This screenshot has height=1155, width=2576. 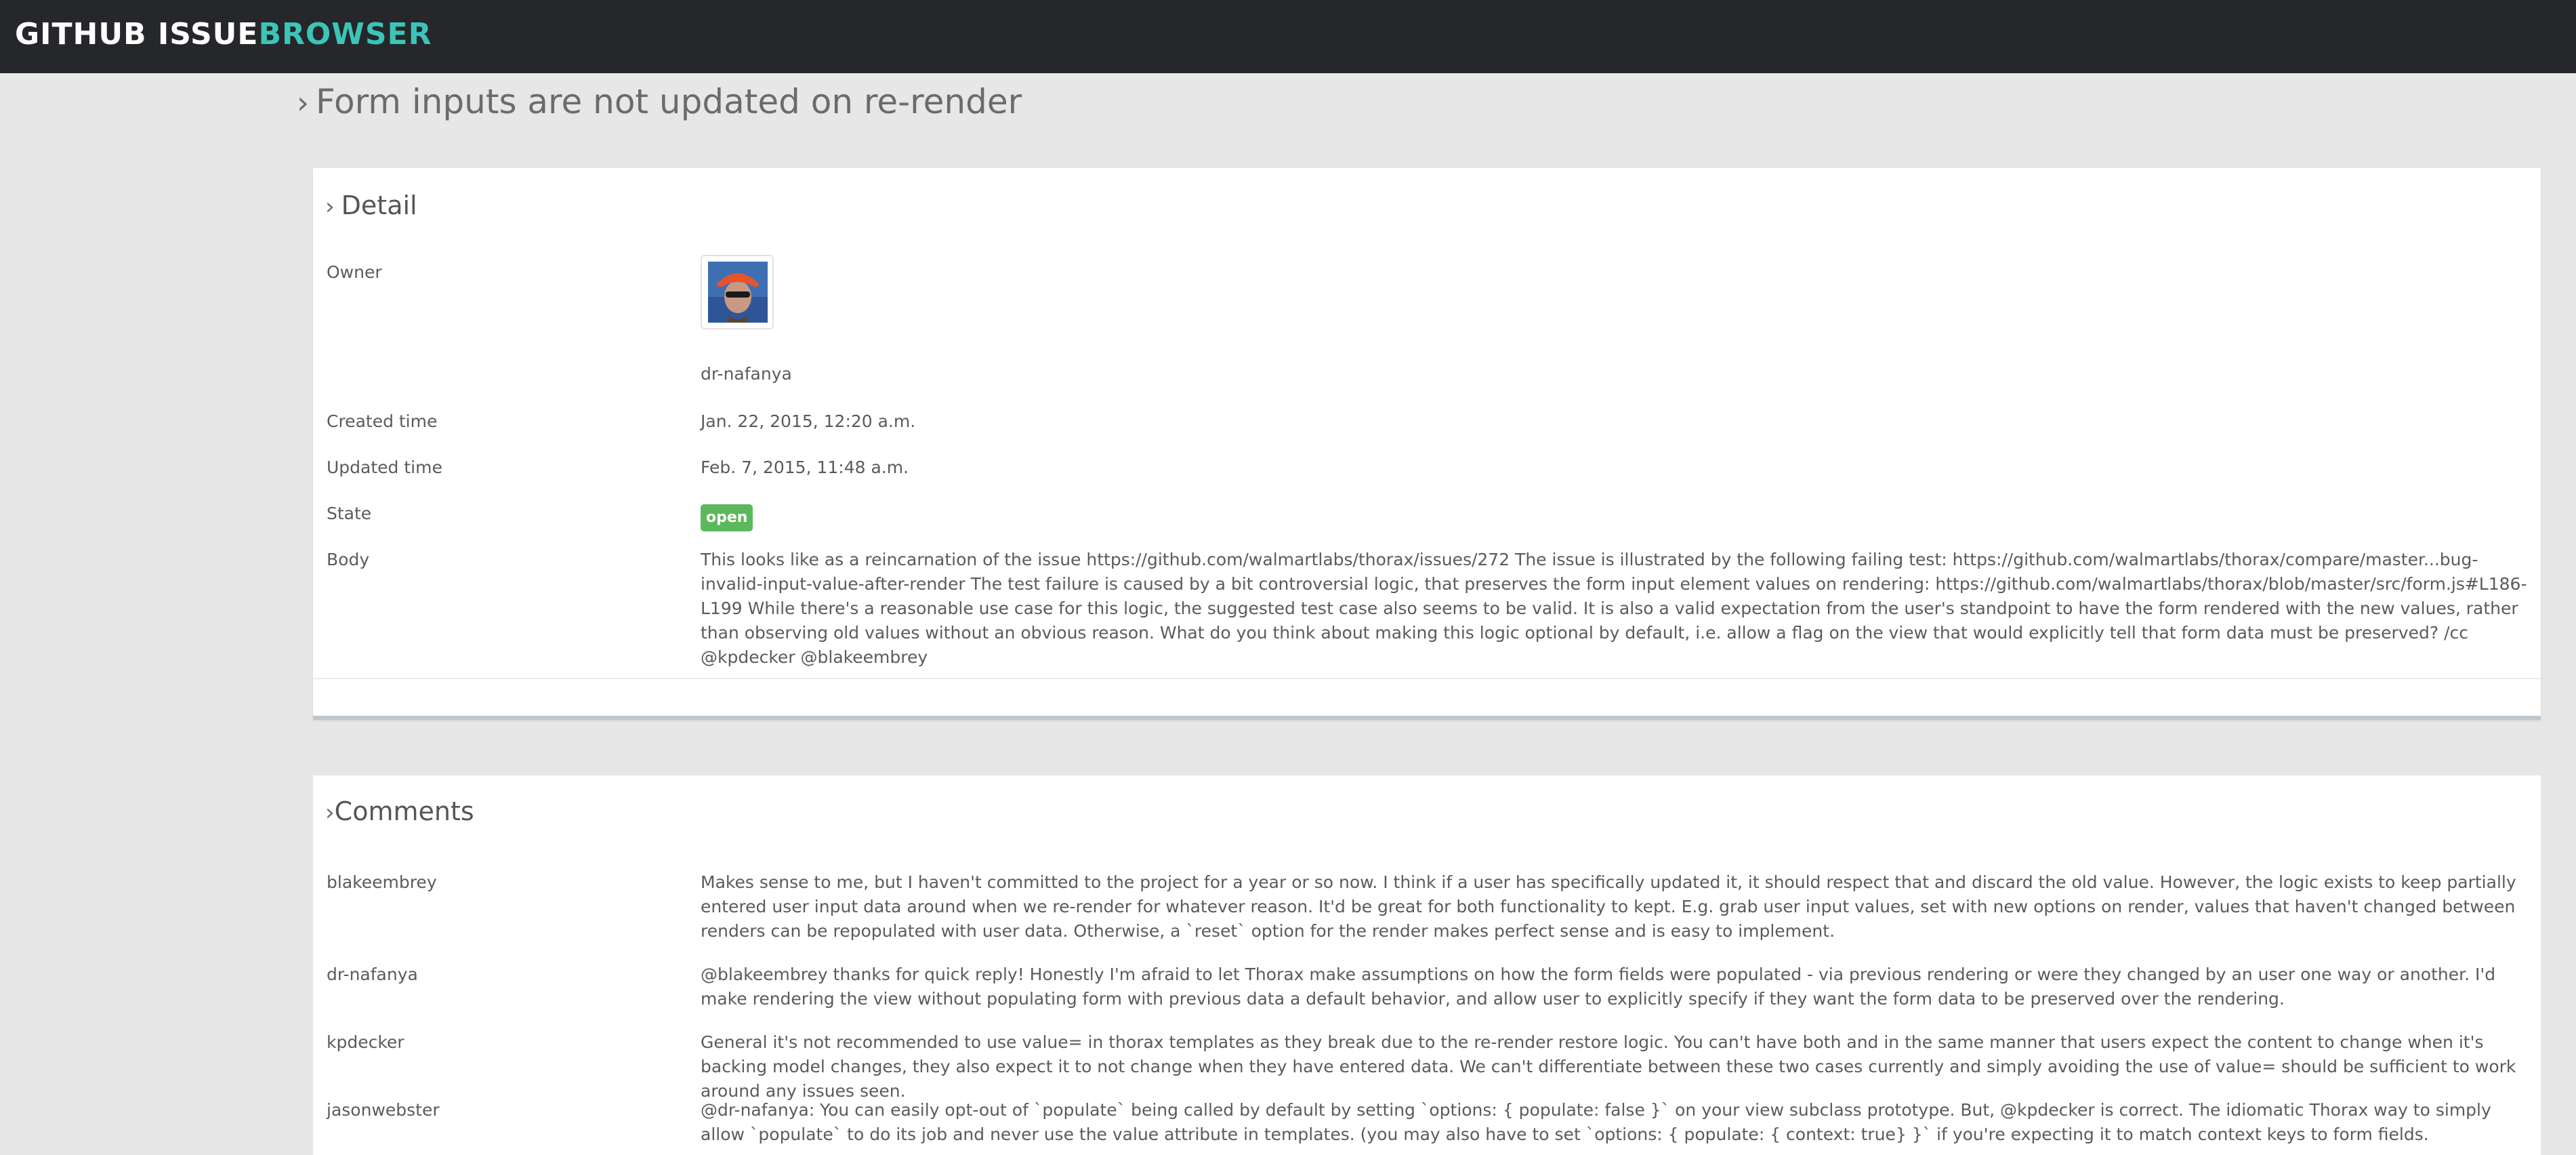 I want to click on state-badge: open, so click(x=727, y=518).